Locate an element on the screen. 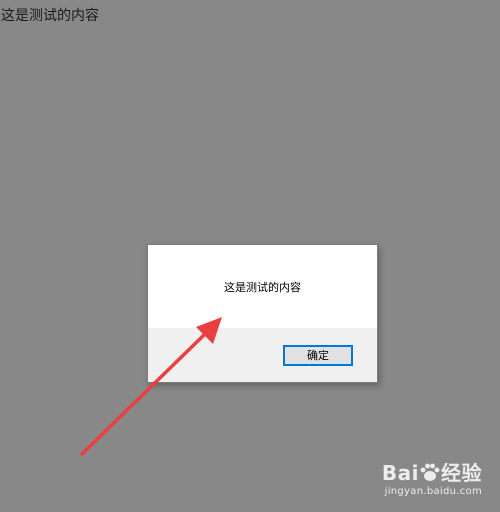 Image resolution: width=500 pixels, height=512 pixels. baidu-jingyan-watermark: Bai 经验 jingyan.baidu.com is located at coordinates (432, 480).